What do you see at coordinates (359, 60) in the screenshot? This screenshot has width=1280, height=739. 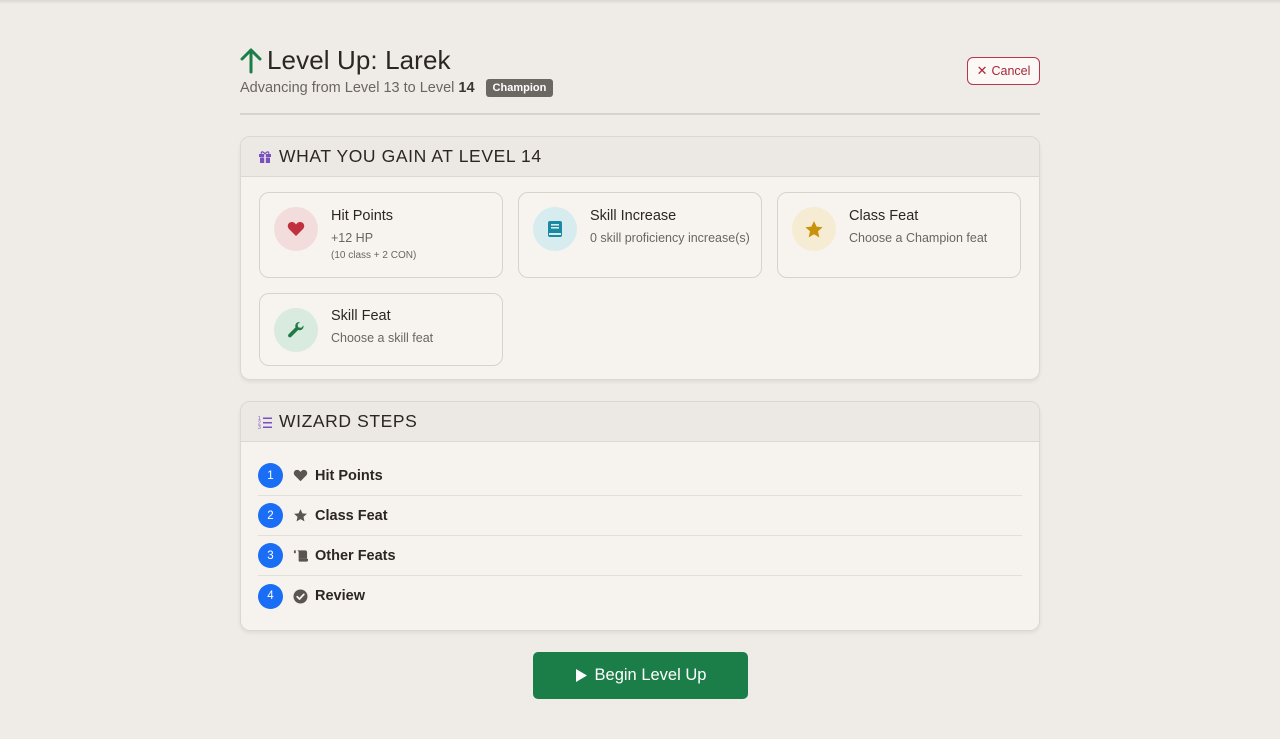 I see `page-title: Level Up: Larek` at bounding box center [359, 60].